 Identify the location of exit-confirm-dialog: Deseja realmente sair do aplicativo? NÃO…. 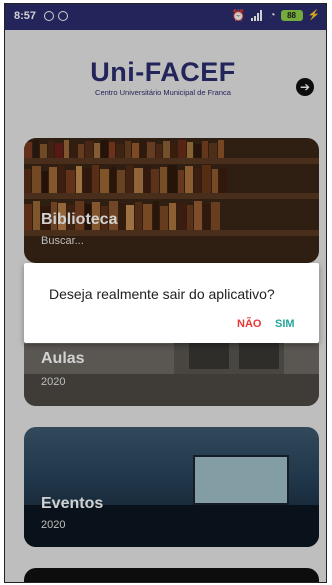
(171, 303).